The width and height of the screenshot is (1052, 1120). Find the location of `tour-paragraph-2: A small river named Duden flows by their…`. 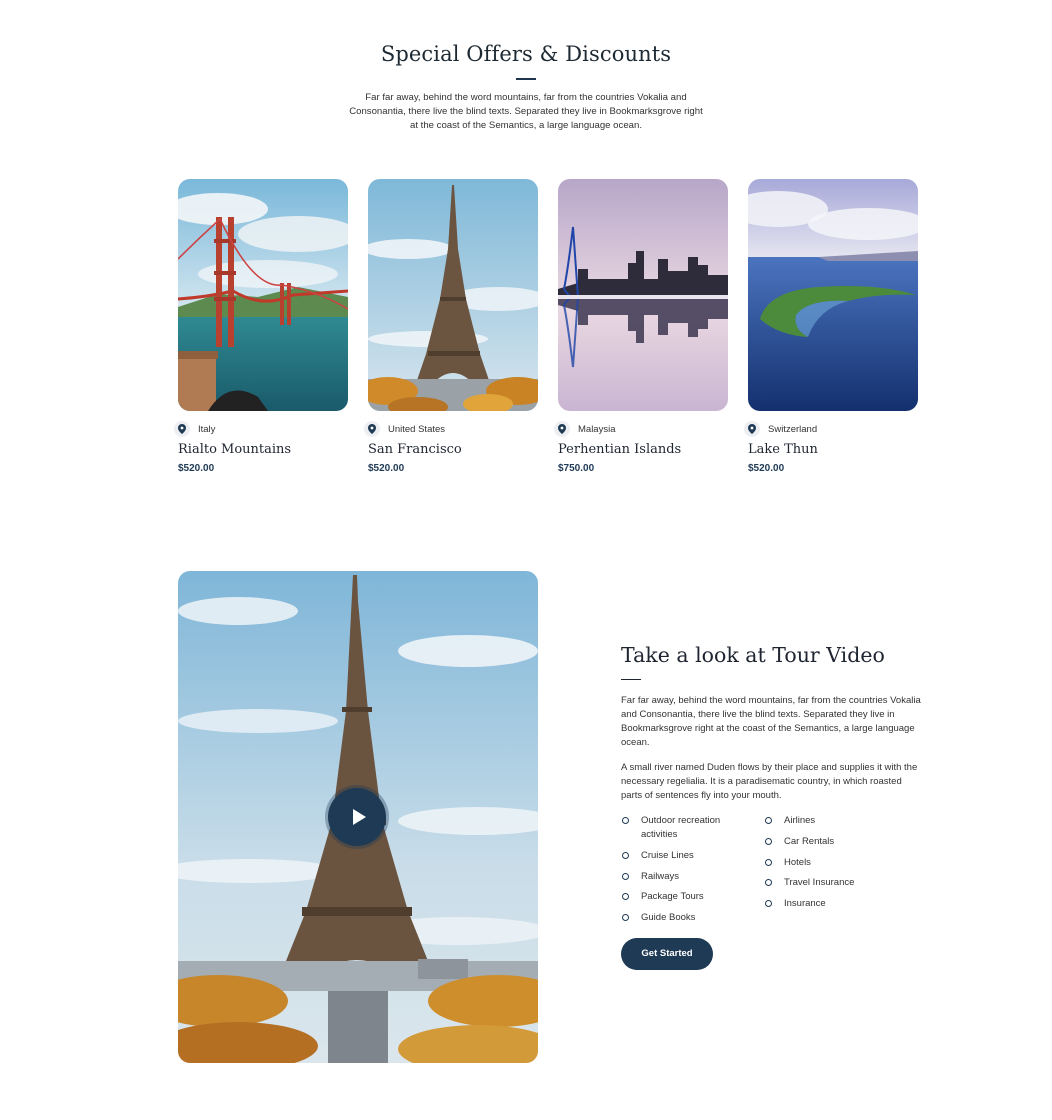

tour-paragraph-2: A small river named Duden flows by their… is located at coordinates (769, 781).